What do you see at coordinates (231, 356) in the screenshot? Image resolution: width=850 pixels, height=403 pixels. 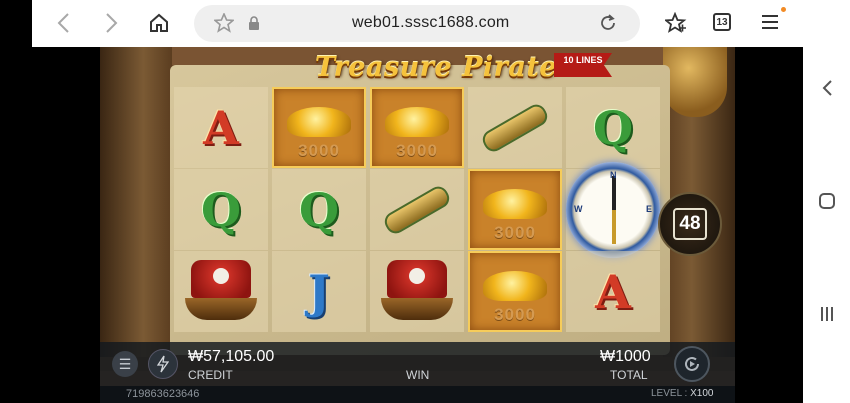 I see `credit-value: ₩57,105.00` at bounding box center [231, 356].